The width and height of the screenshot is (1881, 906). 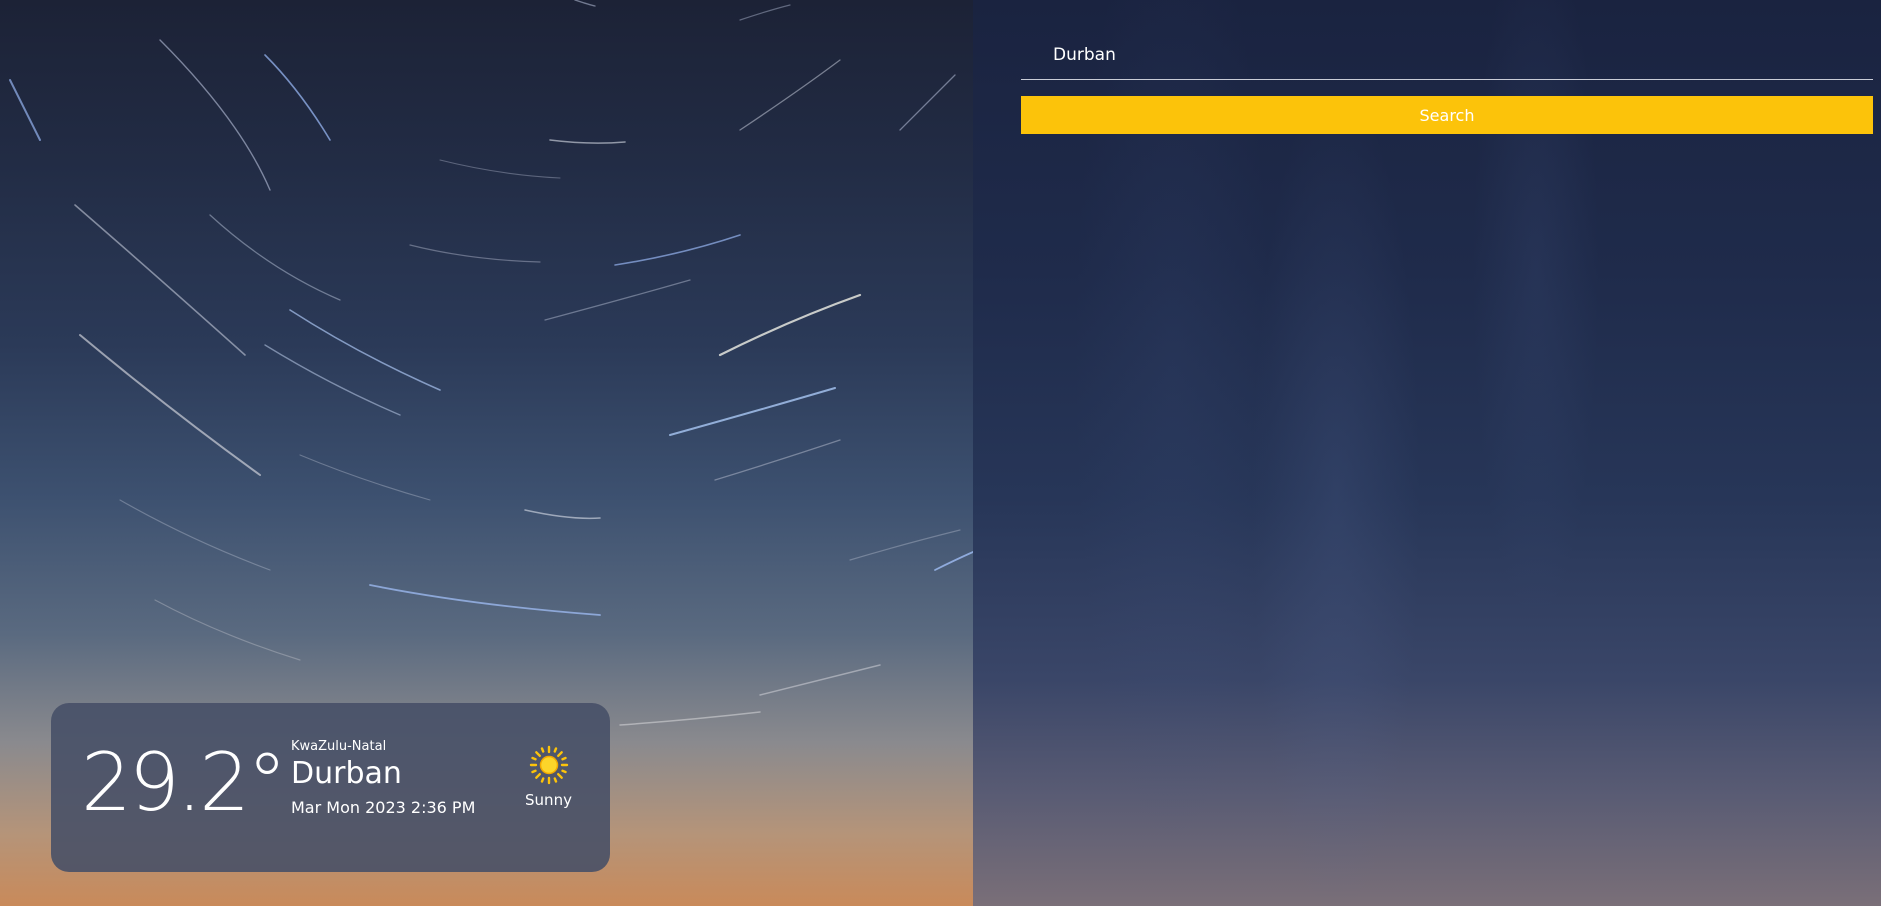 I want to click on city-name: Durban, so click(x=346, y=773).